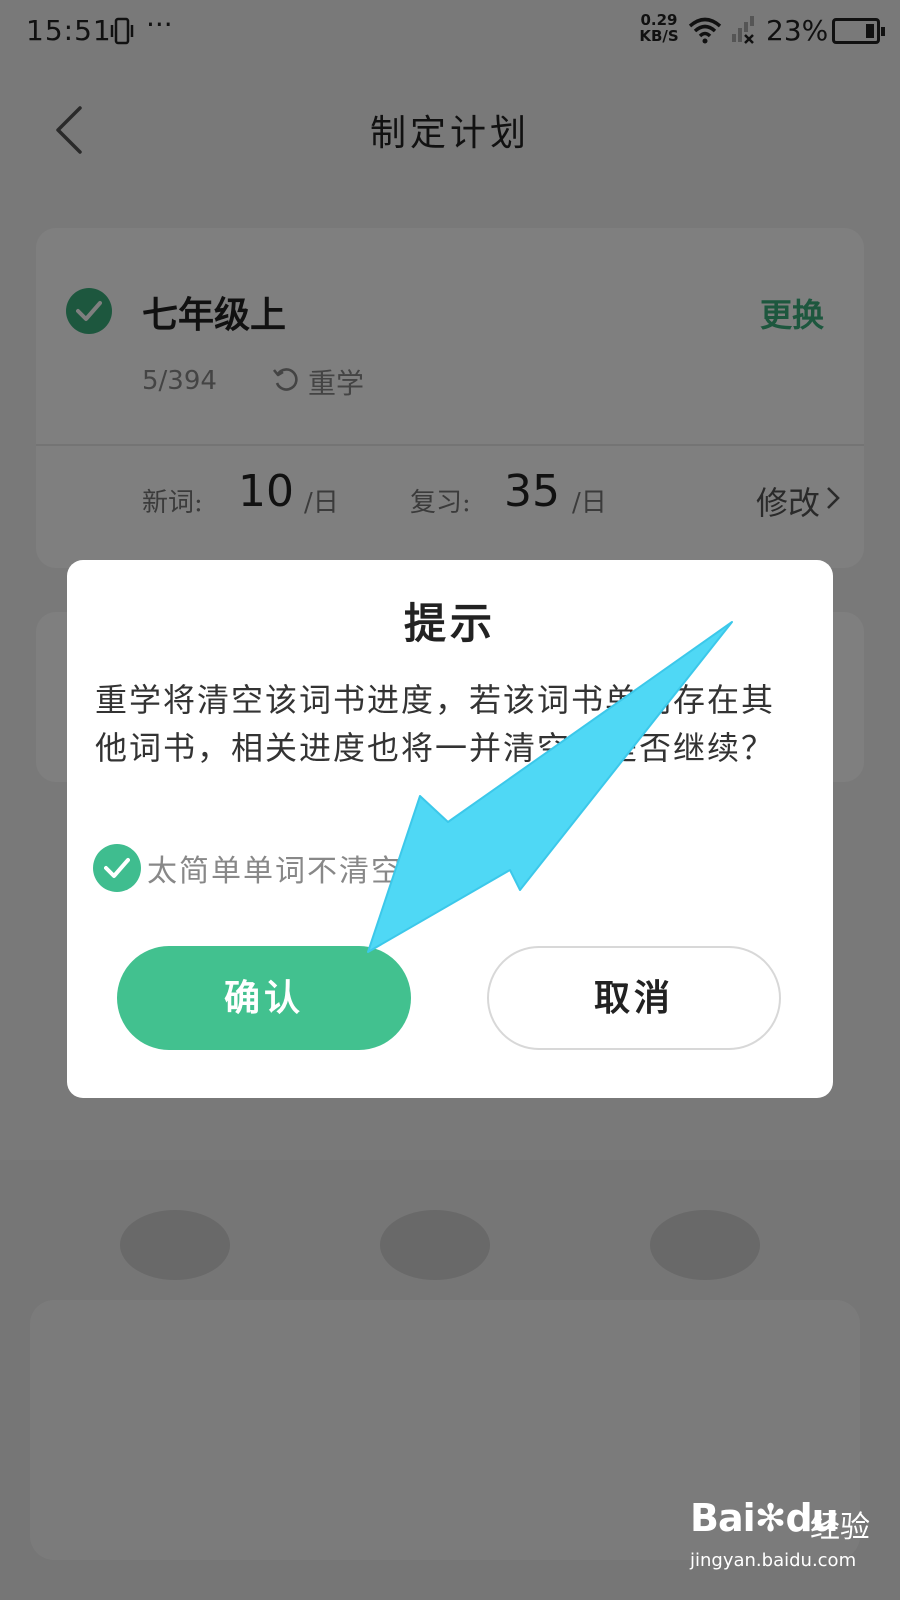  I want to click on baidu-jingyan-watermark: Bai✻du 经验 jingyan.baidu.com, so click(790, 1544).